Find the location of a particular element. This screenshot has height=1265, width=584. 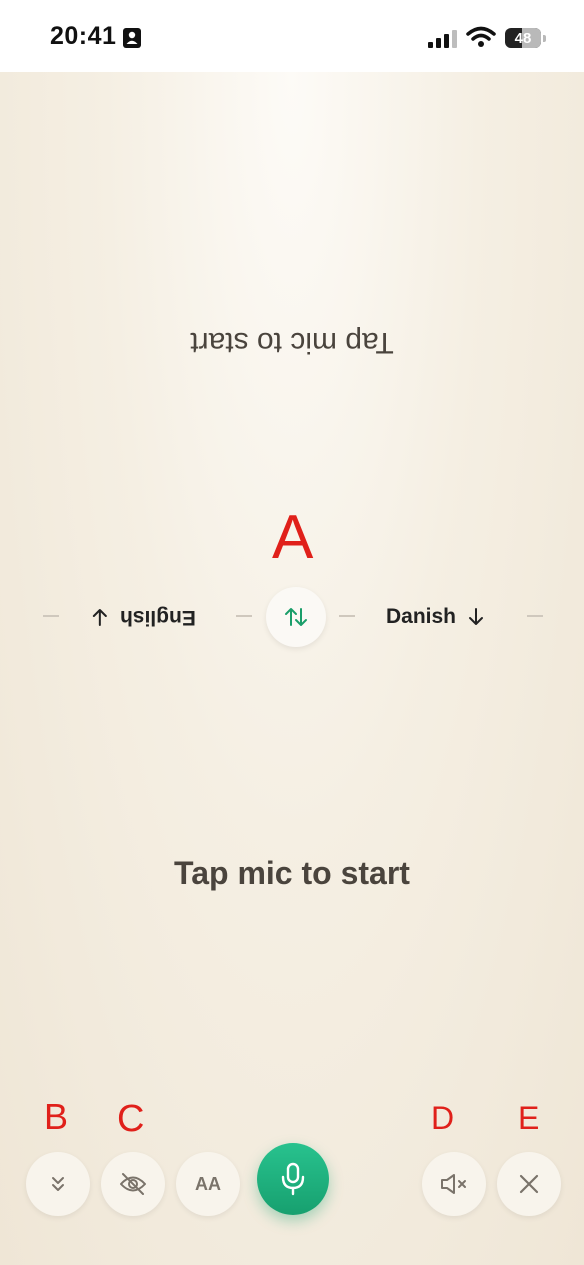

battery-level-text: 48 is located at coordinates (523, 38).